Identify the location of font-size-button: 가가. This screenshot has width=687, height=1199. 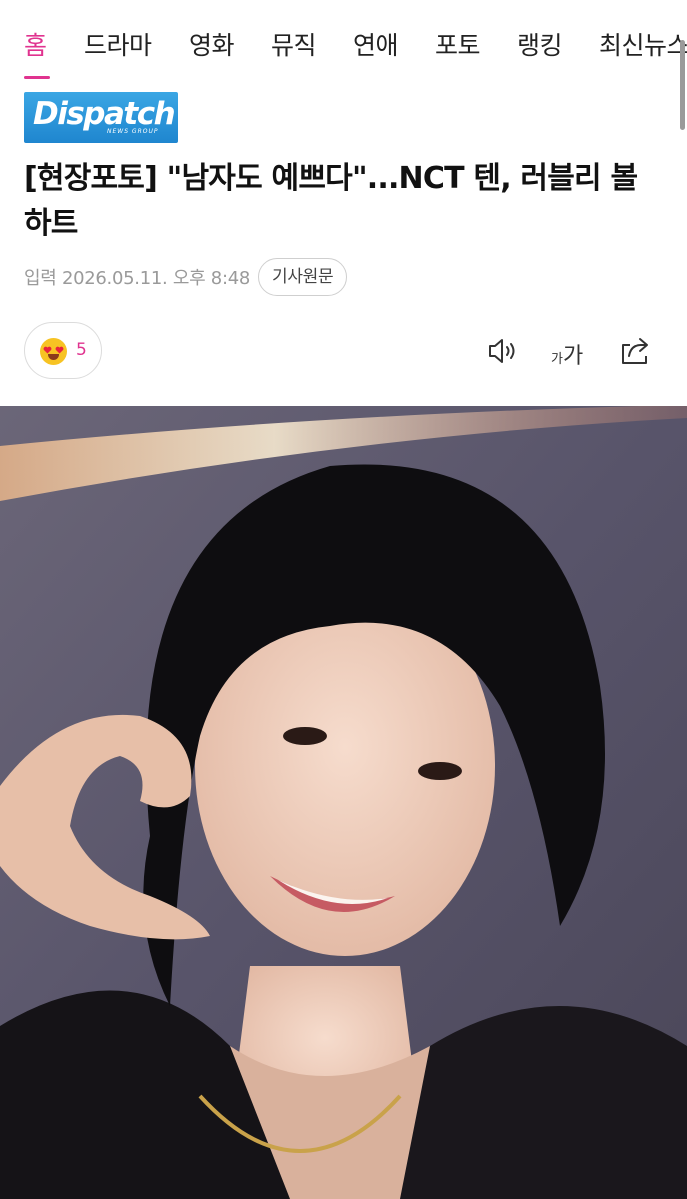
(567, 354).